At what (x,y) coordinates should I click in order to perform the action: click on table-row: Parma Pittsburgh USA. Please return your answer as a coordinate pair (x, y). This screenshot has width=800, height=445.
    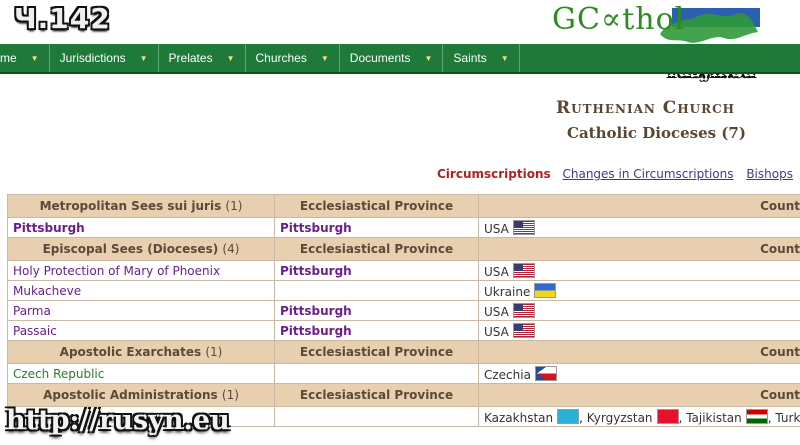
    Looking at the image, I should click on (403, 310).